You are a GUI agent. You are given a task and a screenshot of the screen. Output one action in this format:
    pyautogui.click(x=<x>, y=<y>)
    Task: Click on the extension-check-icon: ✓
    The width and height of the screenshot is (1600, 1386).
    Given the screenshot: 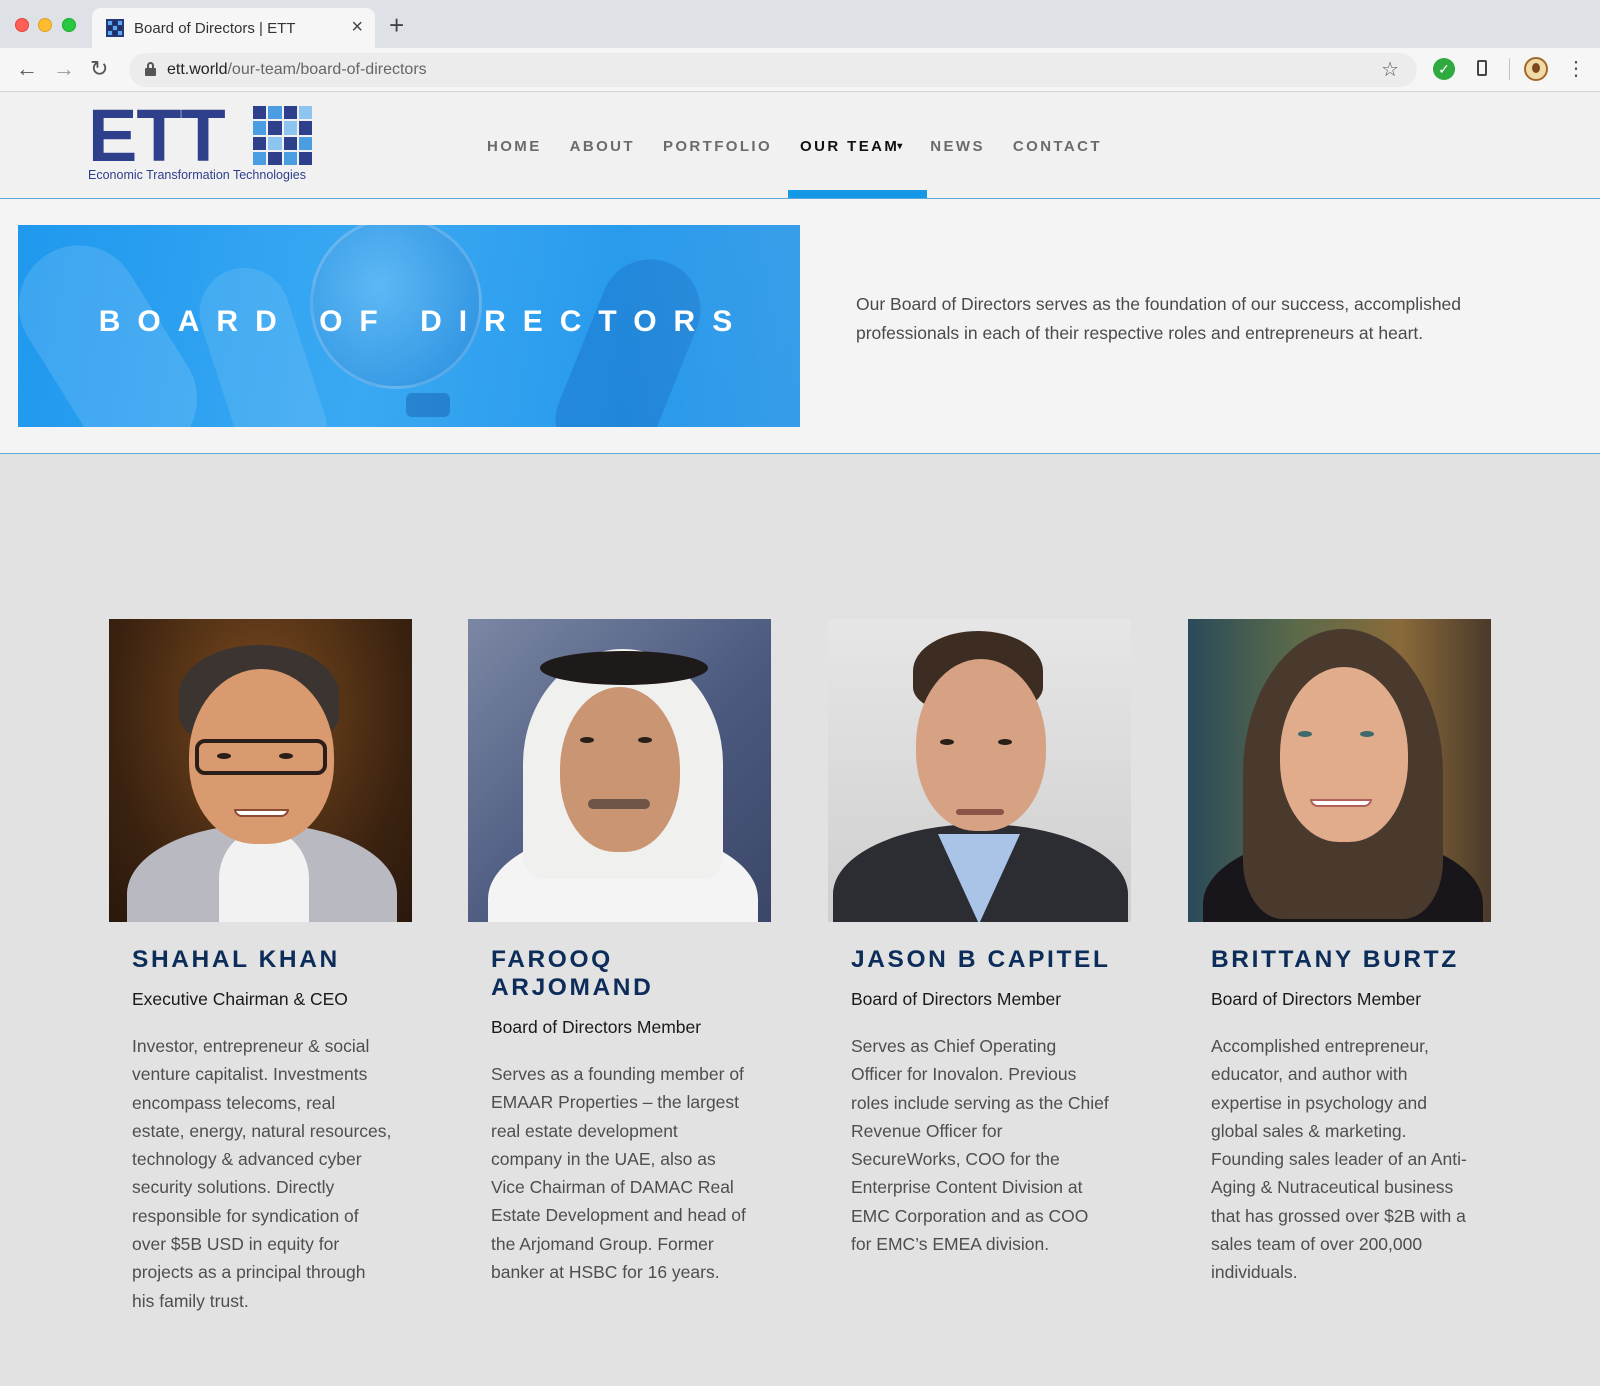 What is the action you would take?
    pyautogui.click(x=1444, y=69)
    